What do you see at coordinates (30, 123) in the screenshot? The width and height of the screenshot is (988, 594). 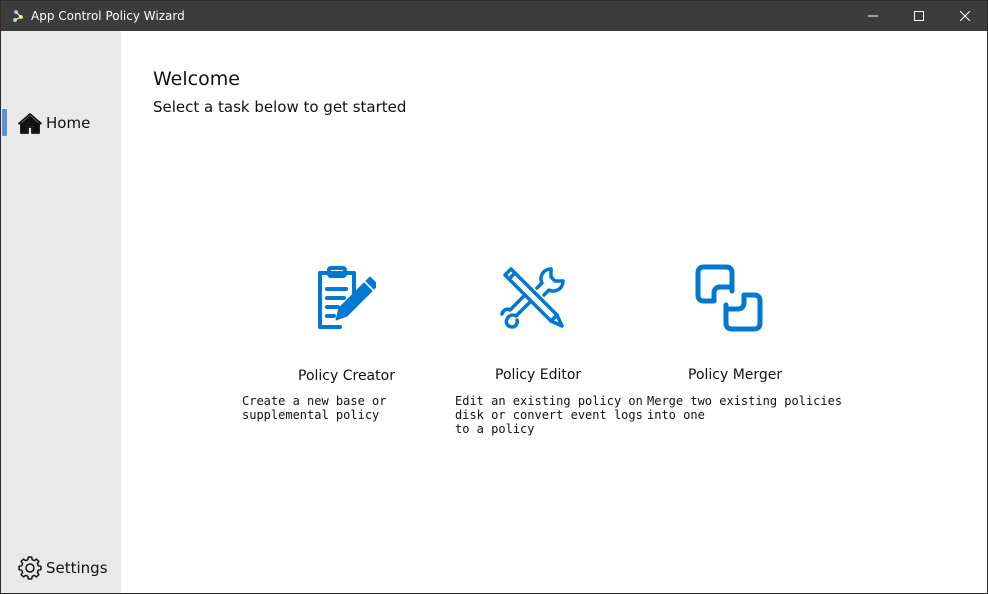 I see `home-icon` at bounding box center [30, 123].